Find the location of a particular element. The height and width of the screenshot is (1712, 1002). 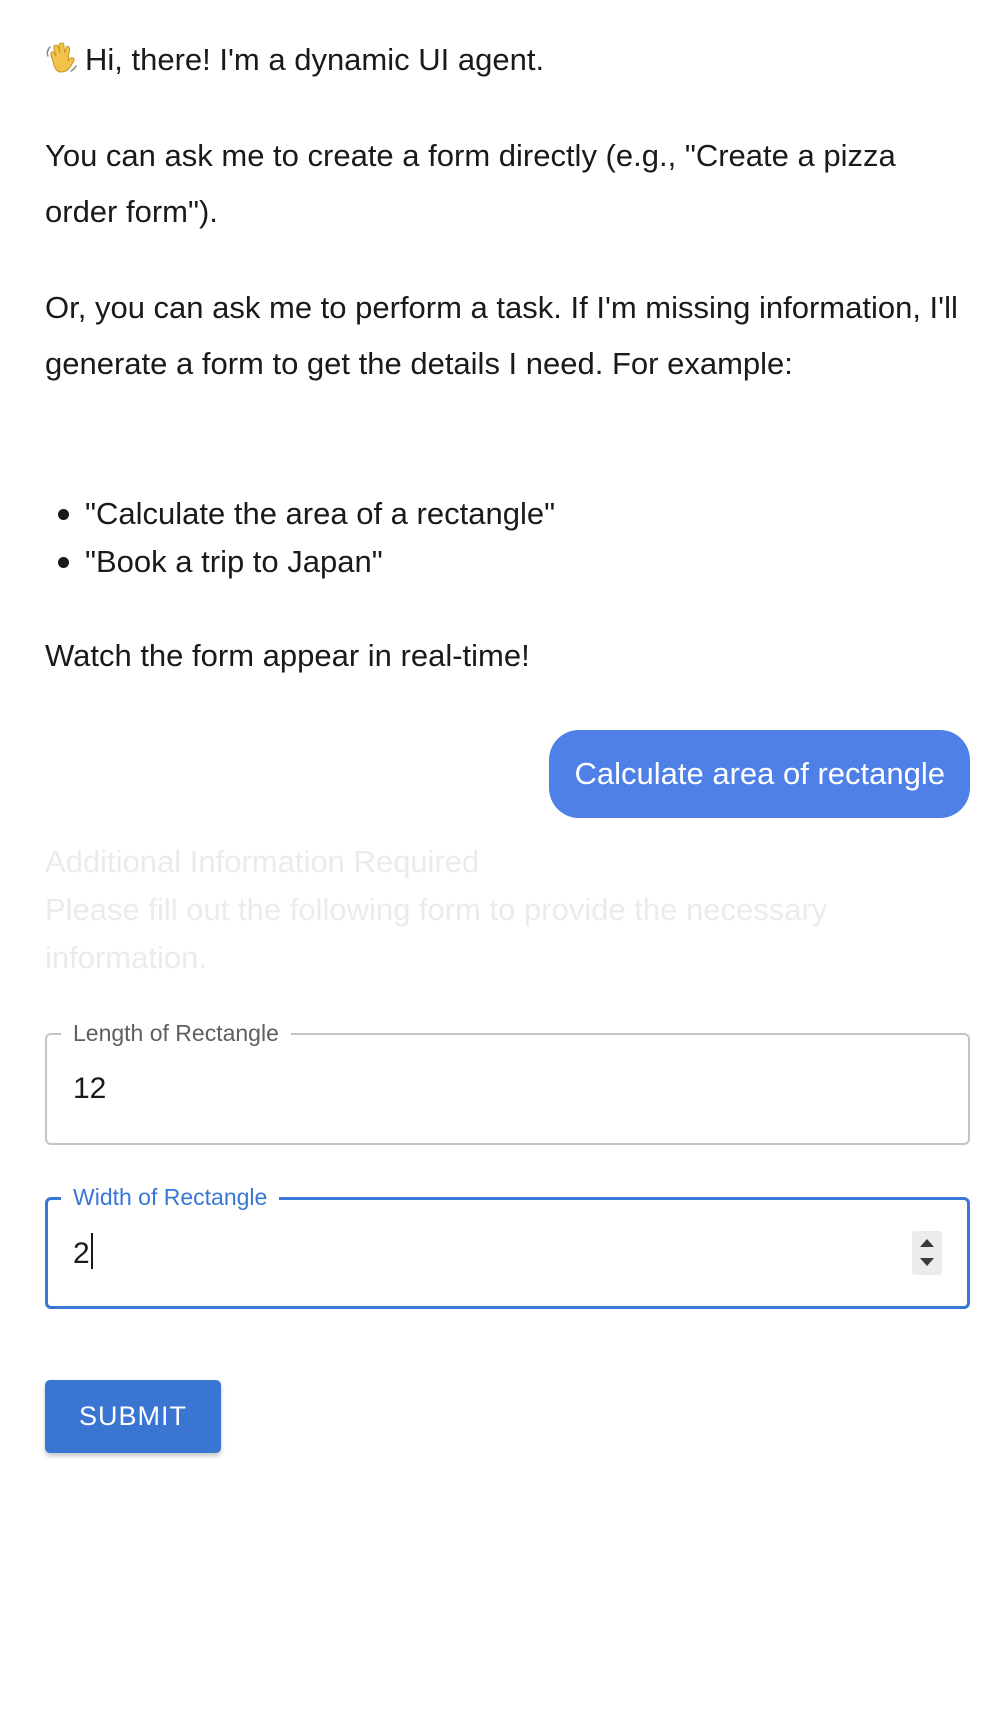

number-stepper is located at coordinates (927, 1253).